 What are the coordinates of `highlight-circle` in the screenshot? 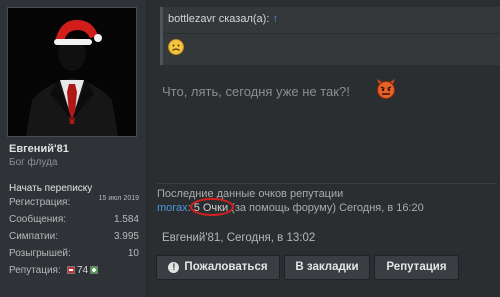 It's located at (211, 207).